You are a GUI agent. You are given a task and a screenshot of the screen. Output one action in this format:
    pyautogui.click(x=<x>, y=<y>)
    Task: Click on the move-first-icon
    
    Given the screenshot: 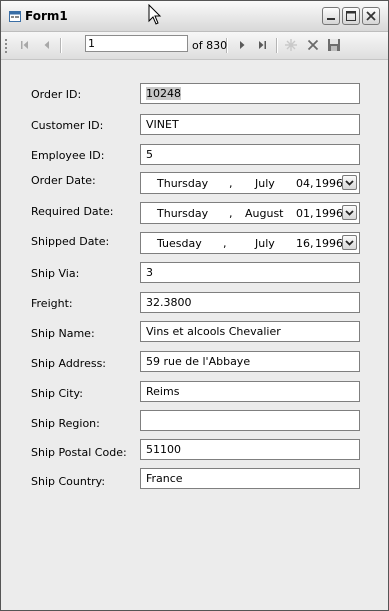 What is the action you would take?
    pyautogui.click(x=25, y=45)
    